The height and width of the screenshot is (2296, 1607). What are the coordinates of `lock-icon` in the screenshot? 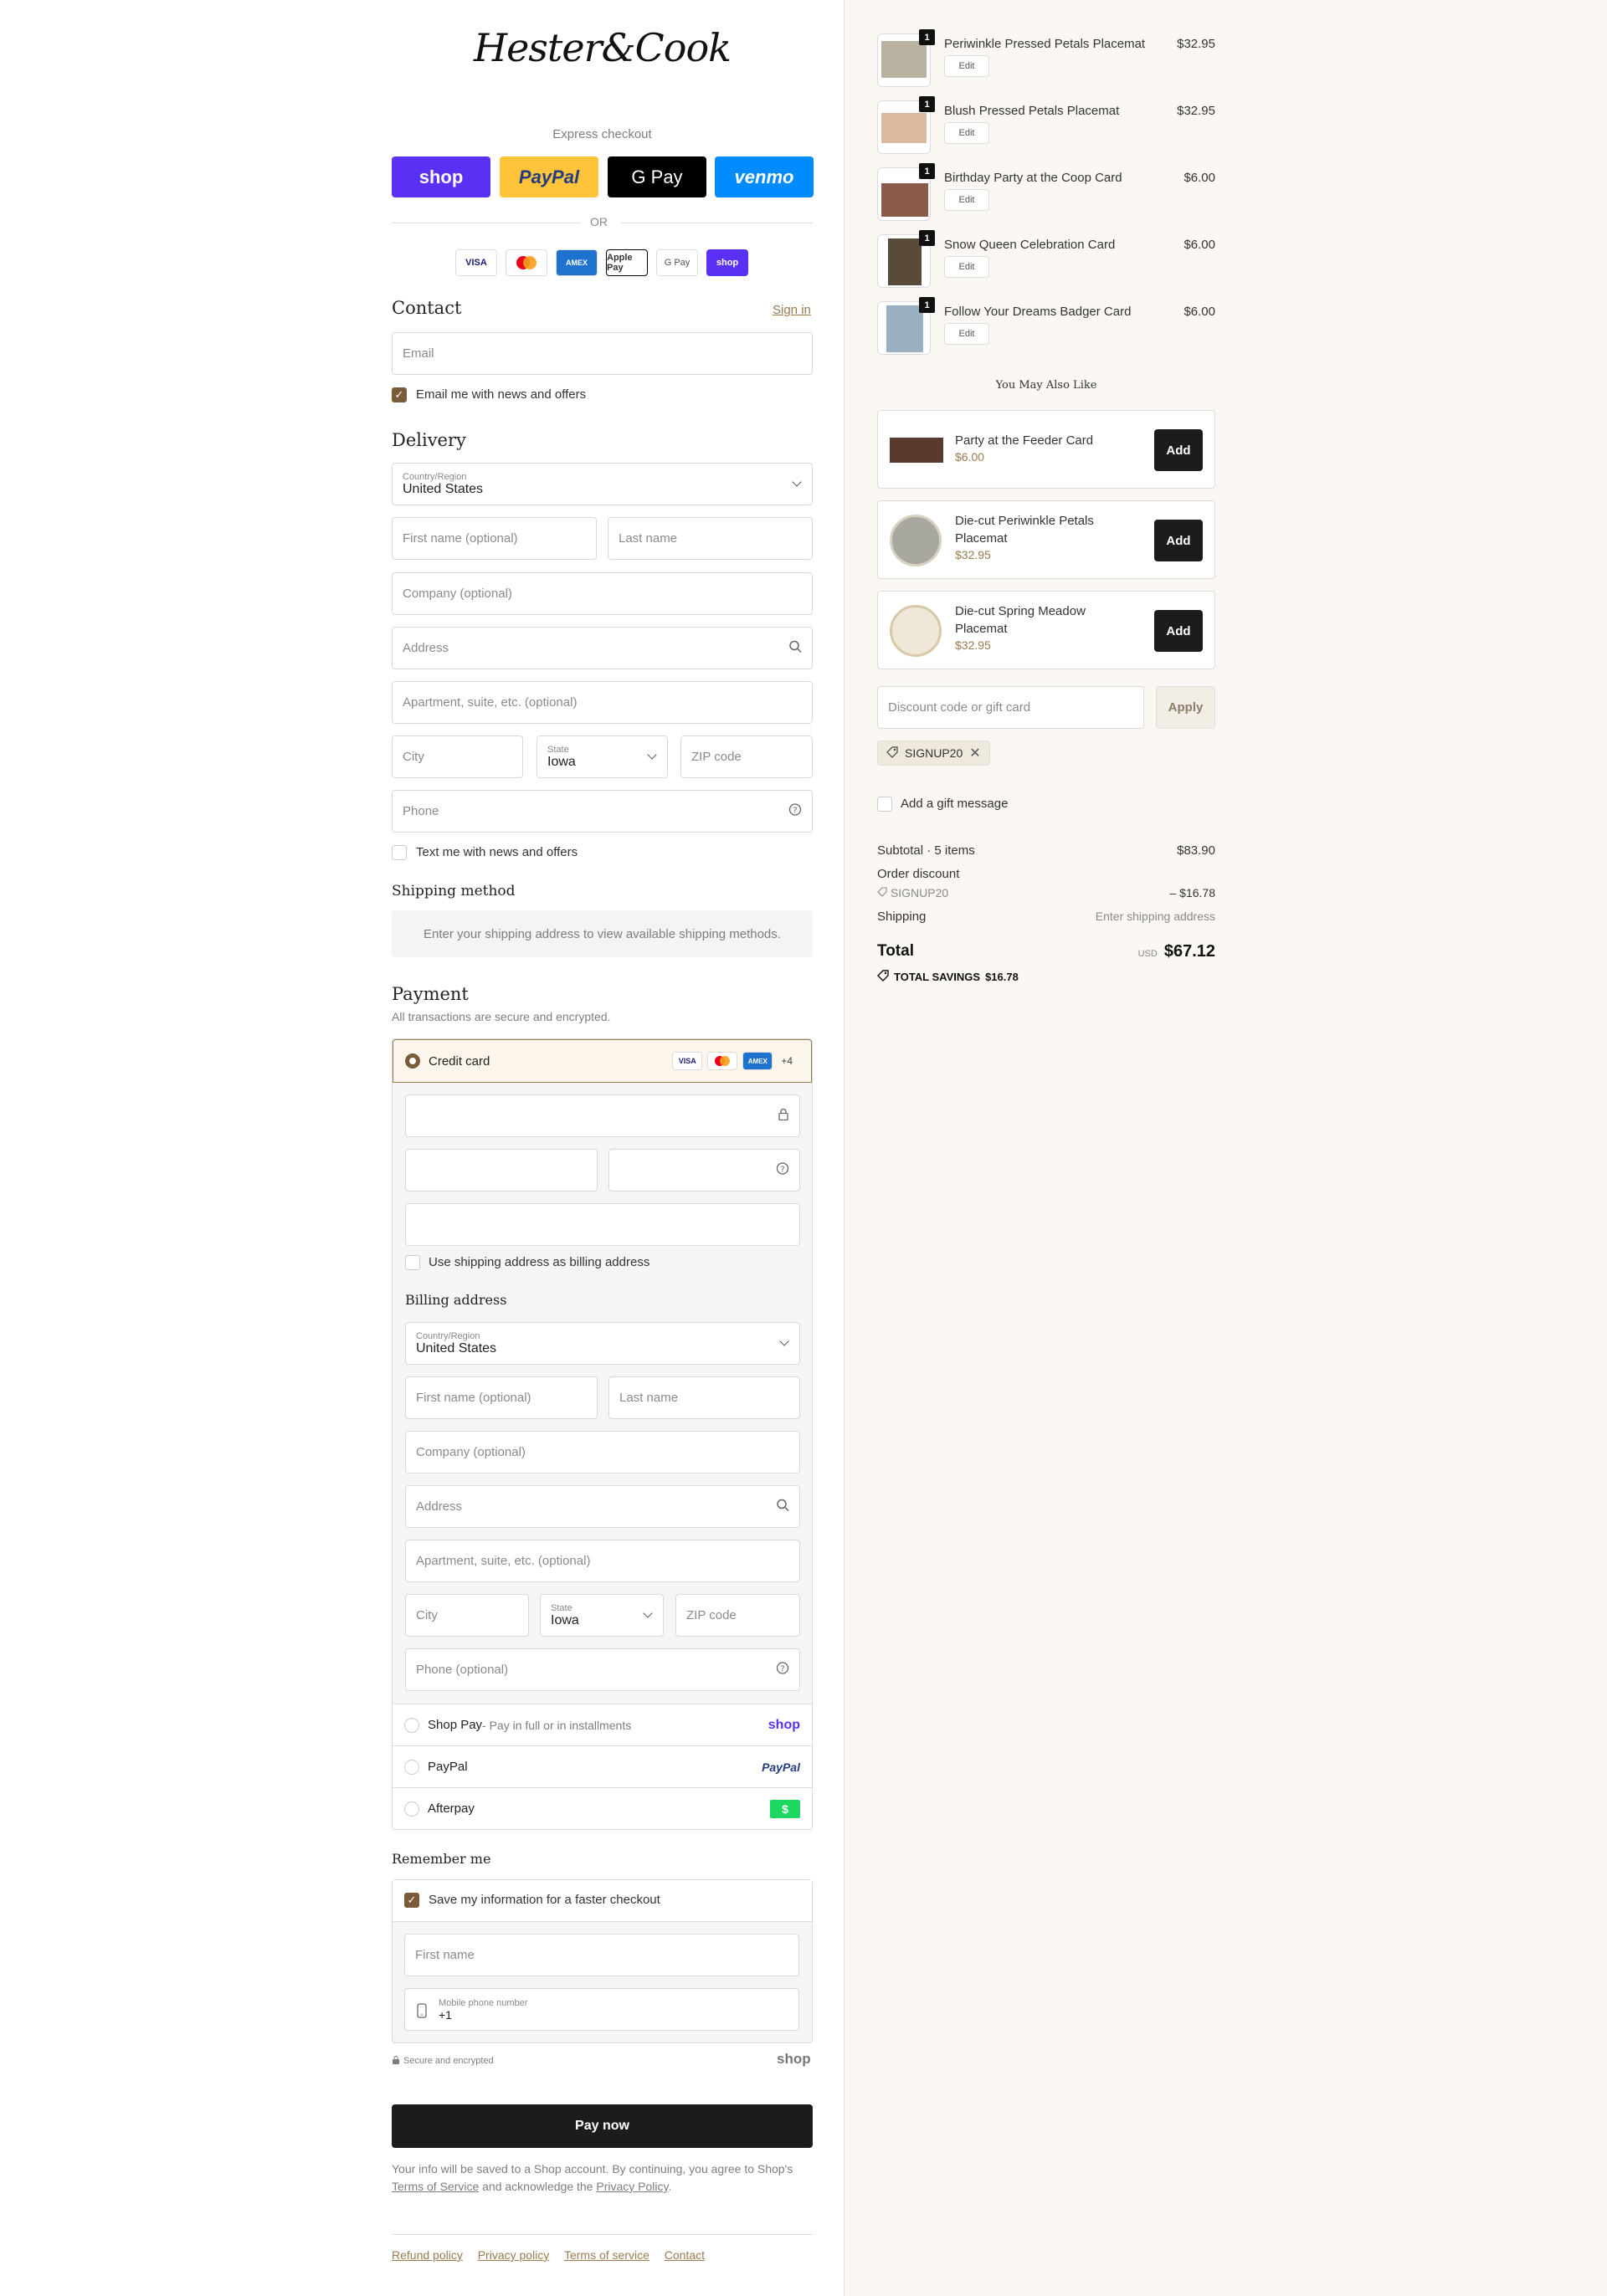 It's located at (783, 1116).